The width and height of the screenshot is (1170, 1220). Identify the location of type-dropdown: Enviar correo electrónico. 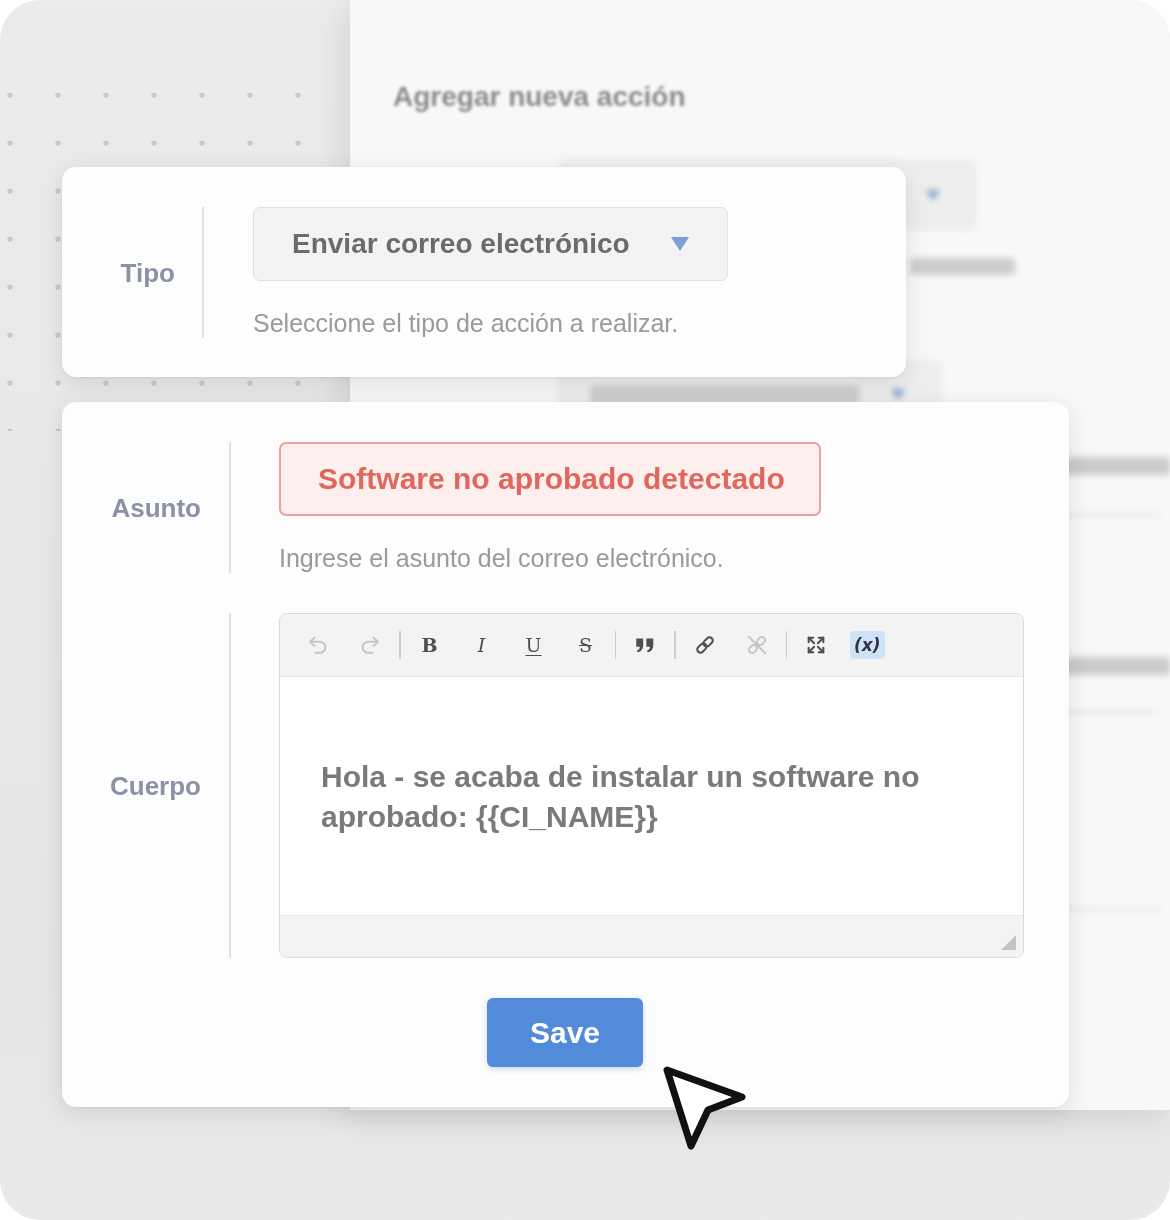
(490, 244).